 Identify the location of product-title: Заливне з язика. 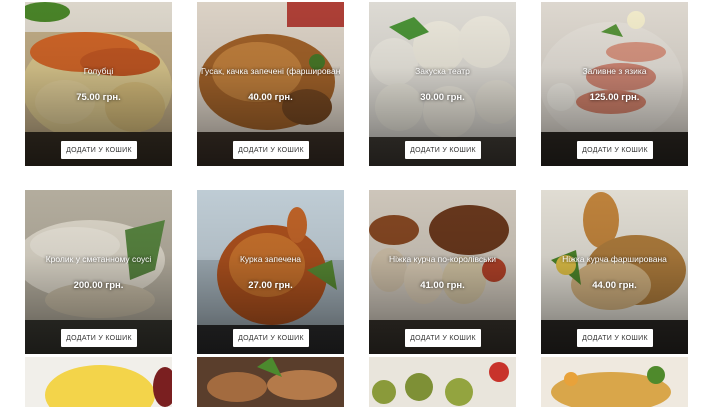
(614, 71).